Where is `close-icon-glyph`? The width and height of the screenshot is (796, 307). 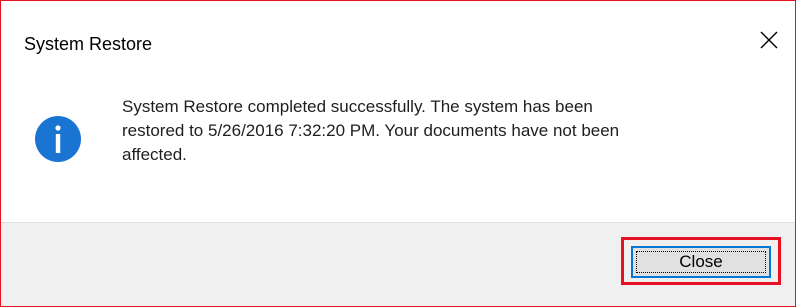 close-icon-glyph is located at coordinates (769, 40).